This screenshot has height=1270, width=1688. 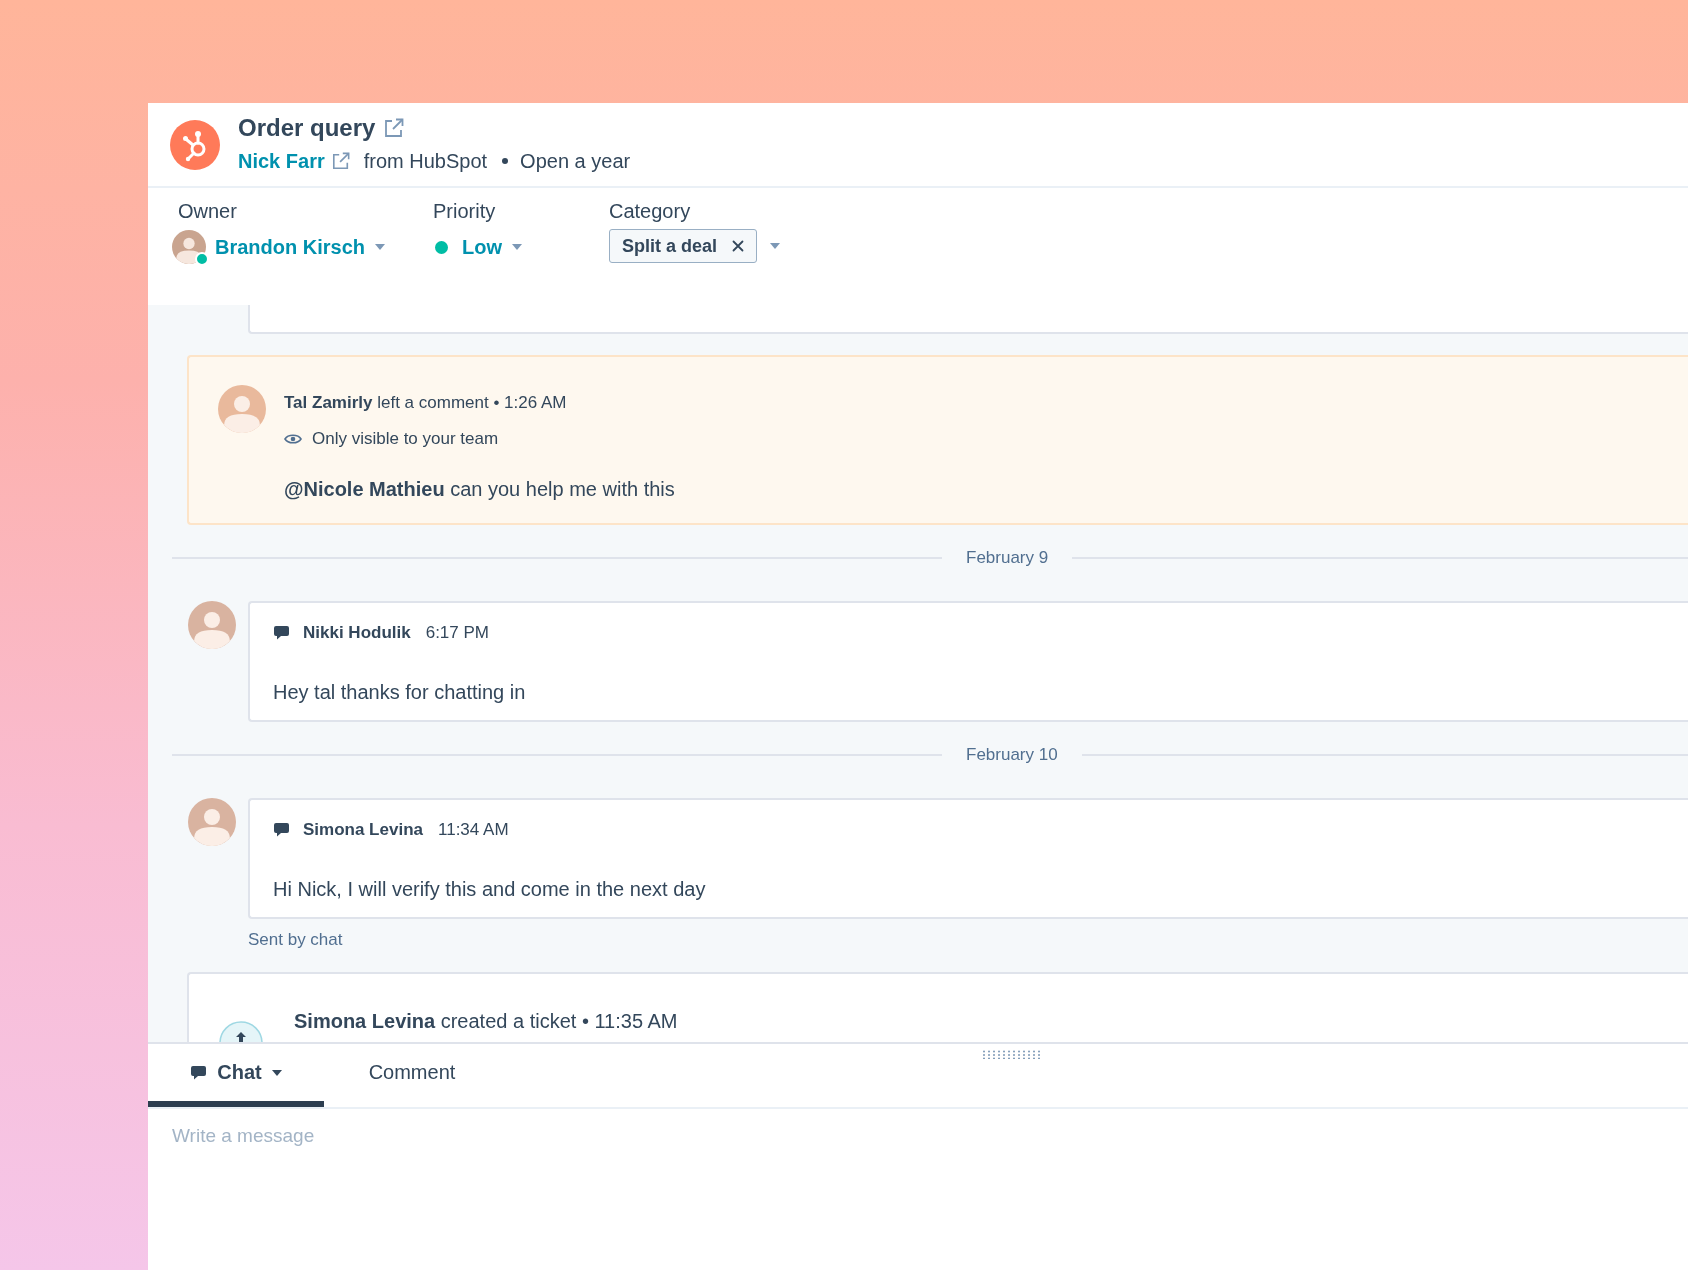 What do you see at coordinates (307, 128) in the screenshot?
I see `ticket-title: Order query` at bounding box center [307, 128].